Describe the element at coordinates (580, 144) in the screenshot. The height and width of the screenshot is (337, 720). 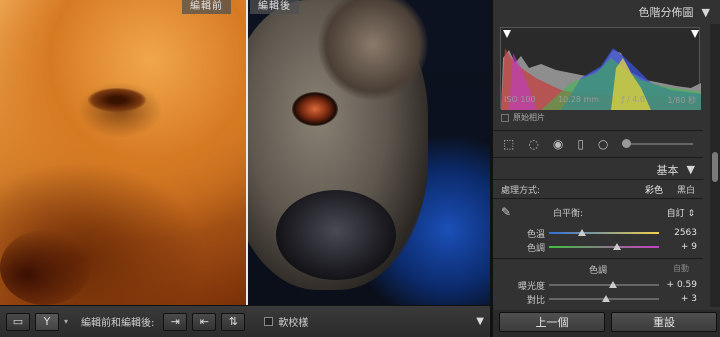
I see `graduated-filter-icon: ▯` at that location.